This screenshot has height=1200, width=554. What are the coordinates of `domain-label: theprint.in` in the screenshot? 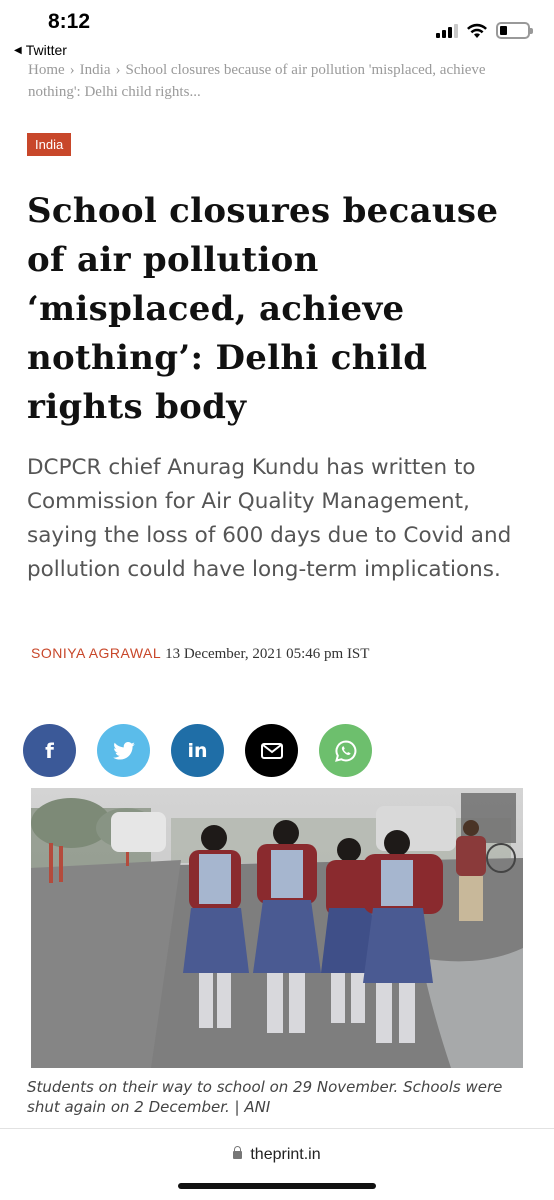 It's located at (285, 1154).